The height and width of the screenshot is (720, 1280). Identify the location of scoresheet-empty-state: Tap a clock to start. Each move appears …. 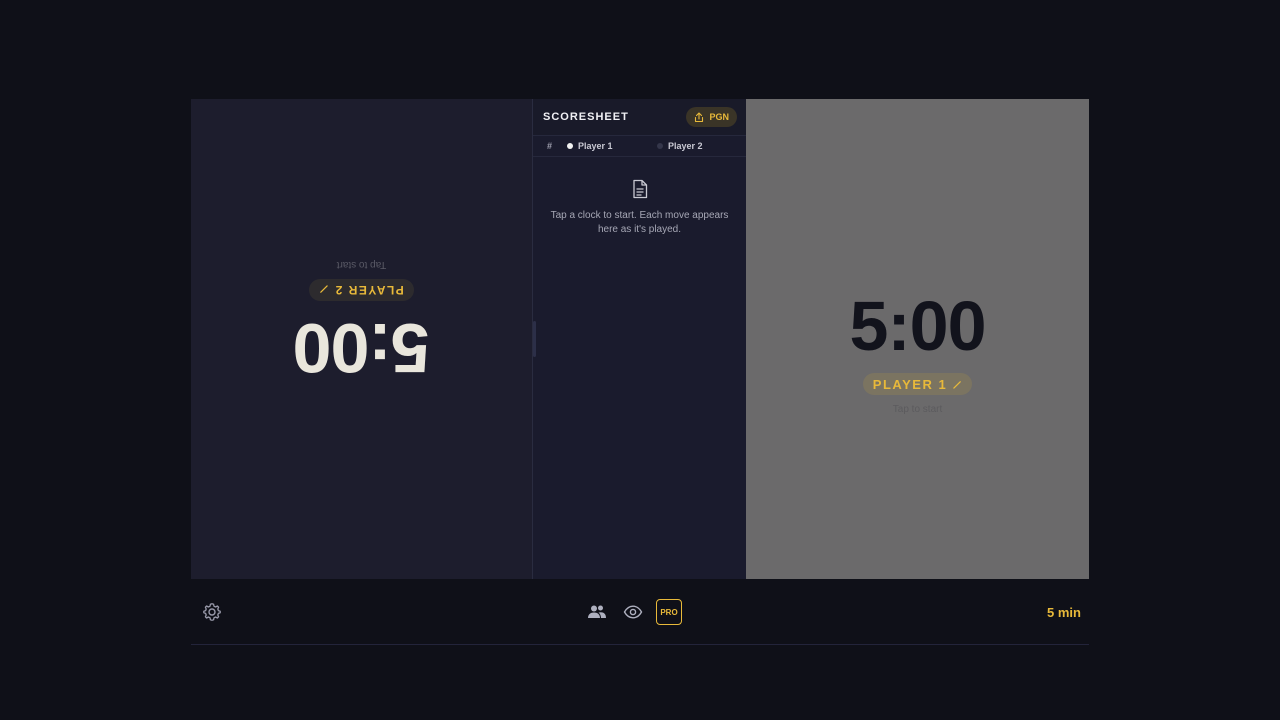
(639, 197).